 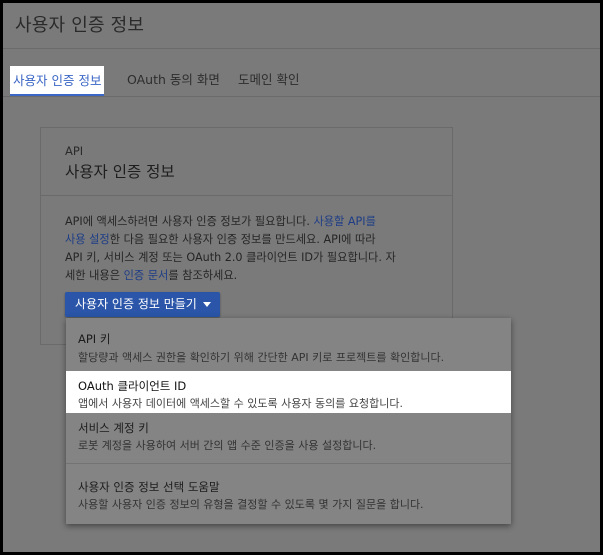 What do you see at coordinates (146, 275) in the screenshot?
I see `auth-docs-link: 인증 문서` at bounding box center [146, 275].